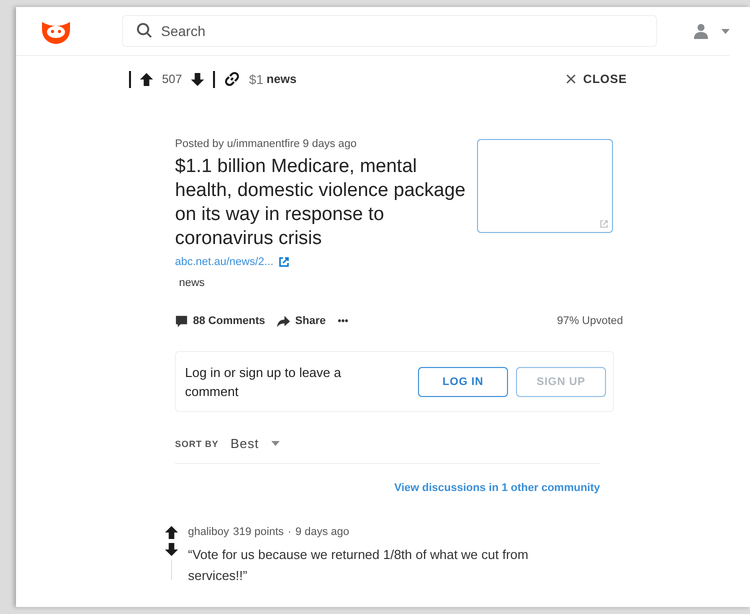 The height and width of the screenshot is (614, 750). I want to click on comments-button: 88 Comments, so click(220, 321).